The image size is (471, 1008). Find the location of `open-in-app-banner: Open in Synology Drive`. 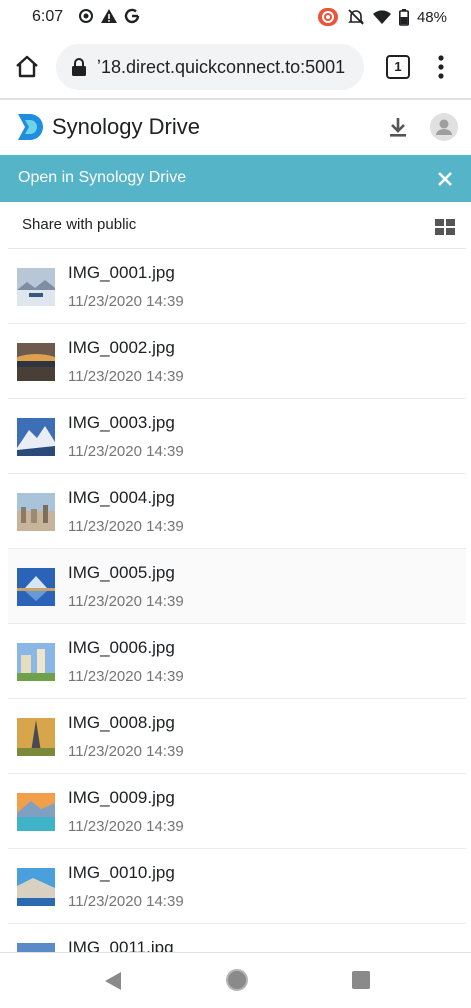

open-in-app-banner: Open in Synology Drive is located at coordinates (235, 178).